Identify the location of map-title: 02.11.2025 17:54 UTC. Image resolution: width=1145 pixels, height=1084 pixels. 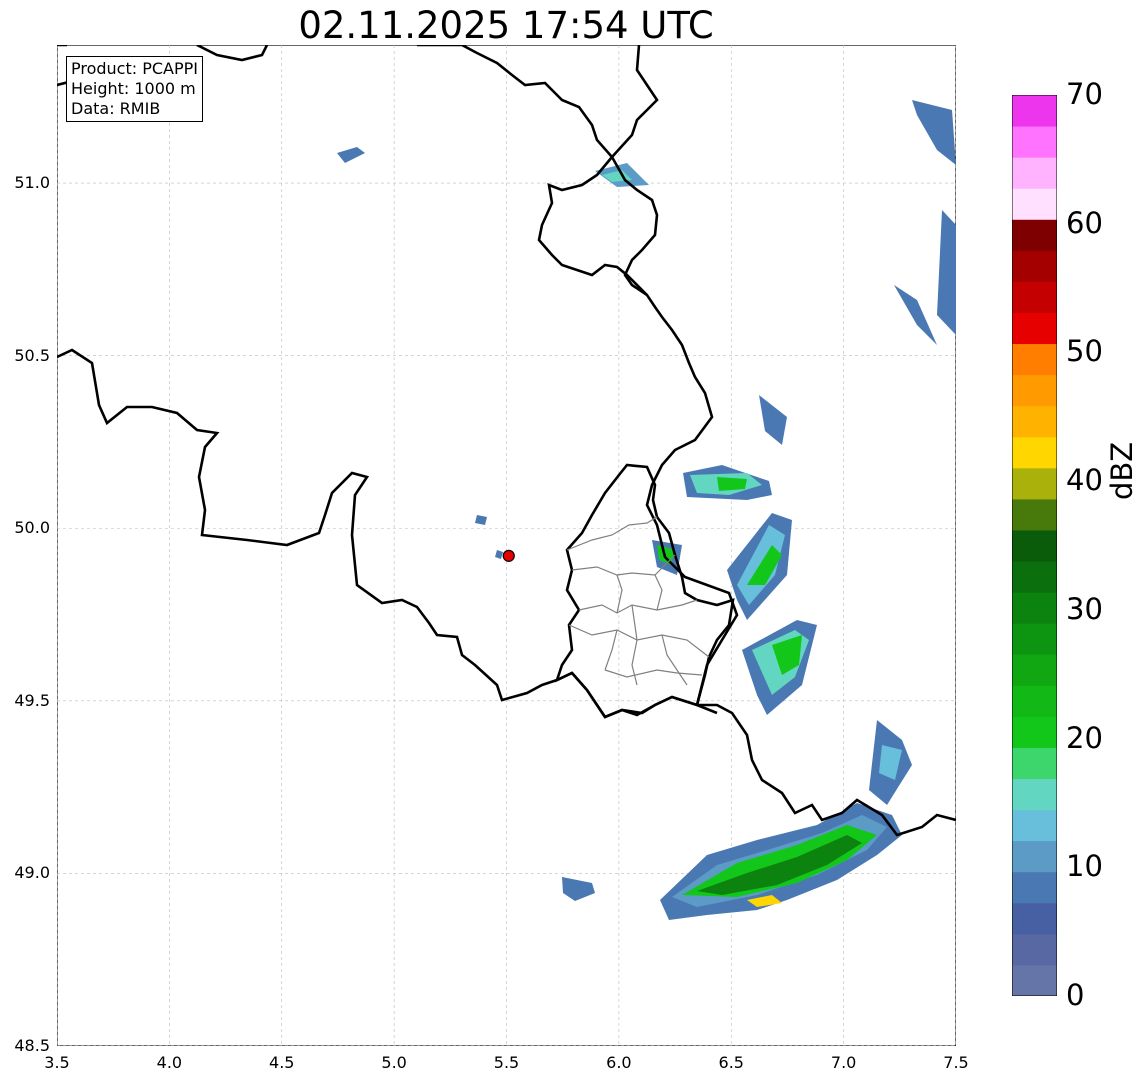
(506, 25).